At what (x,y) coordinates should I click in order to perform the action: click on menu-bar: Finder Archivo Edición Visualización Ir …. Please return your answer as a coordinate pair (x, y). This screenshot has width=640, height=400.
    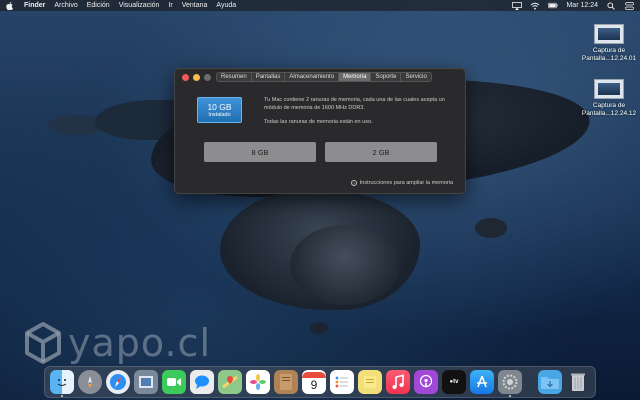
    Looking at the image, I should click on (320, 5).